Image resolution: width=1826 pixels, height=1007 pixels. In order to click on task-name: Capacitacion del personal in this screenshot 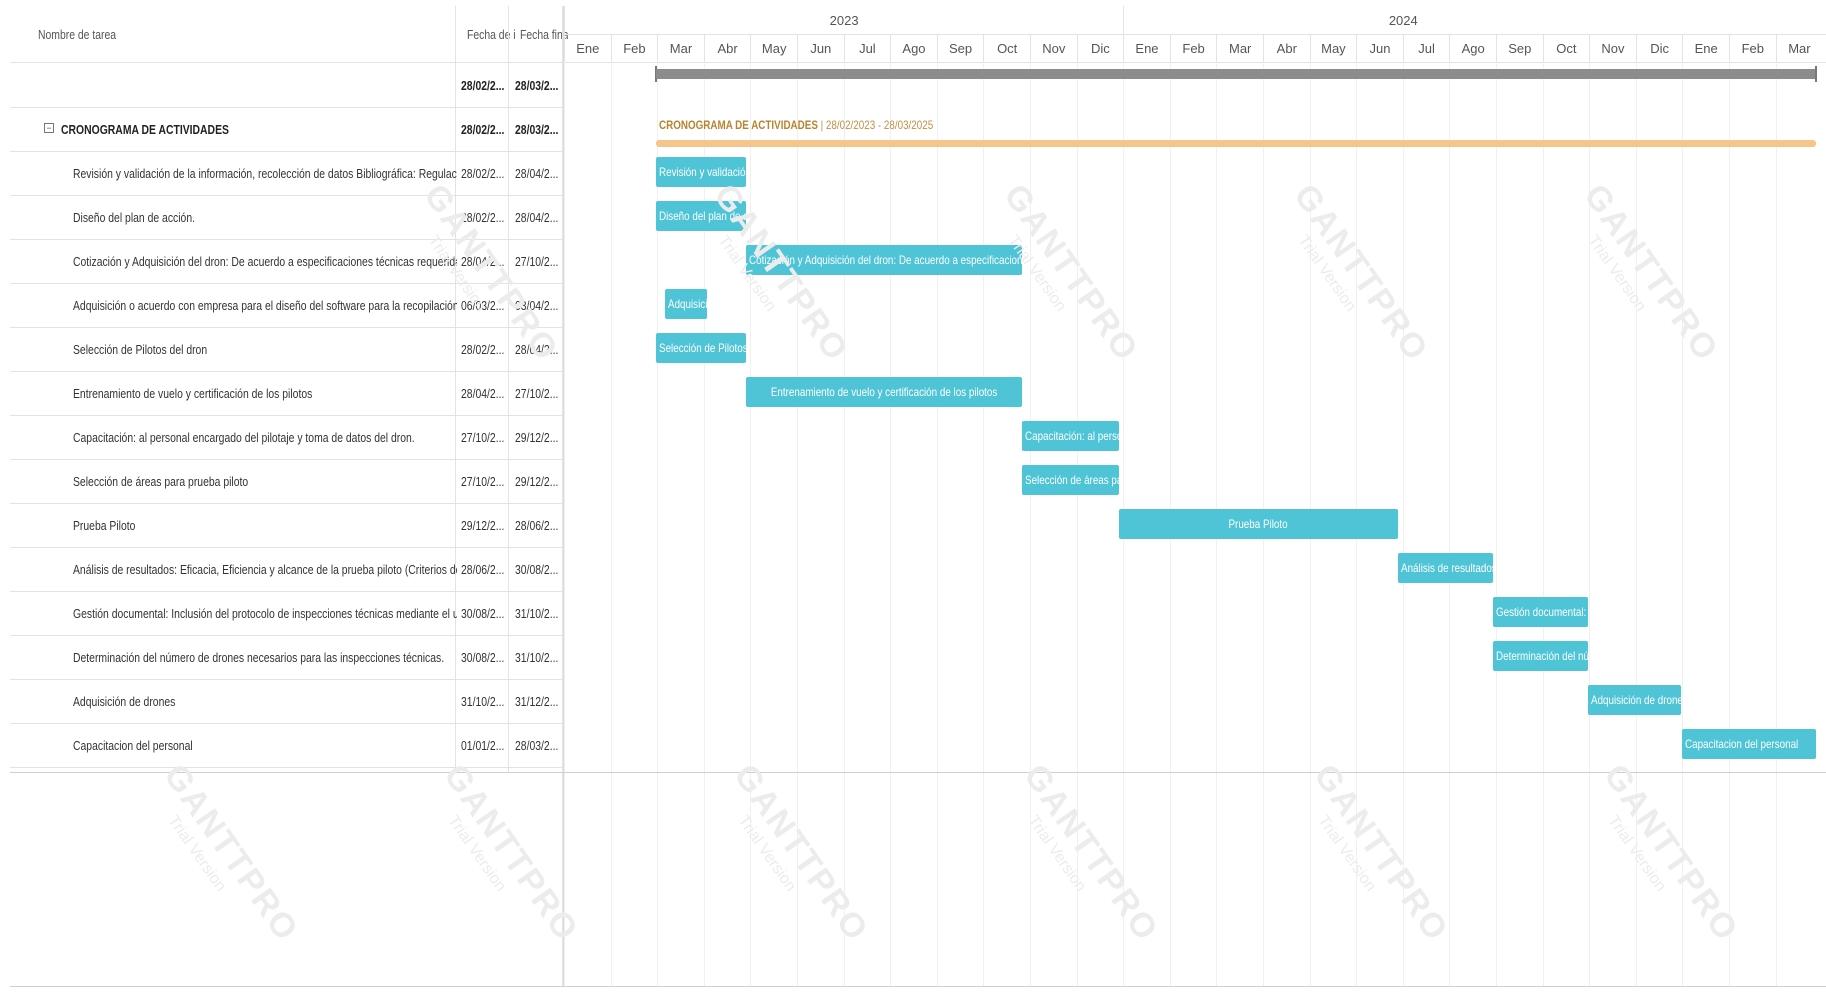, I will do `click(133, 745)`.